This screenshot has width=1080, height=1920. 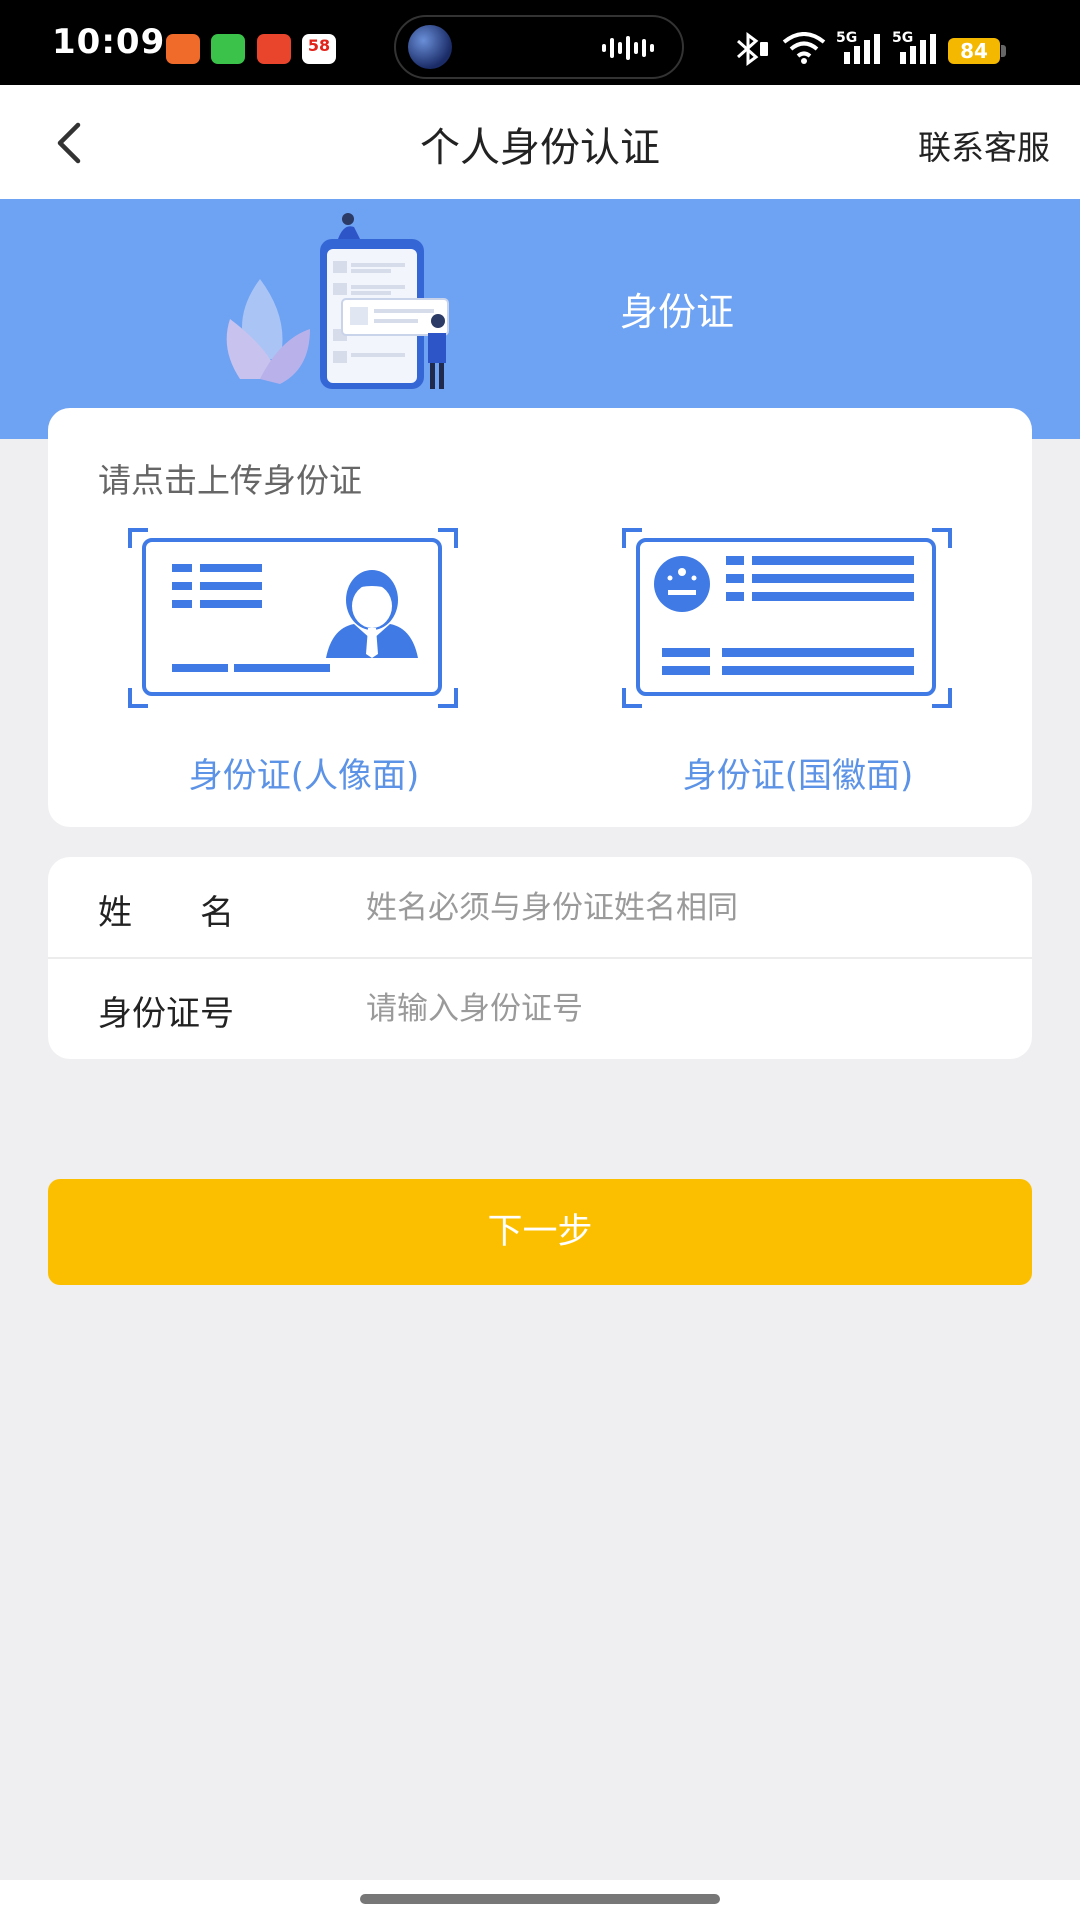 I want to click on name-input, so click(x=676, y=908).